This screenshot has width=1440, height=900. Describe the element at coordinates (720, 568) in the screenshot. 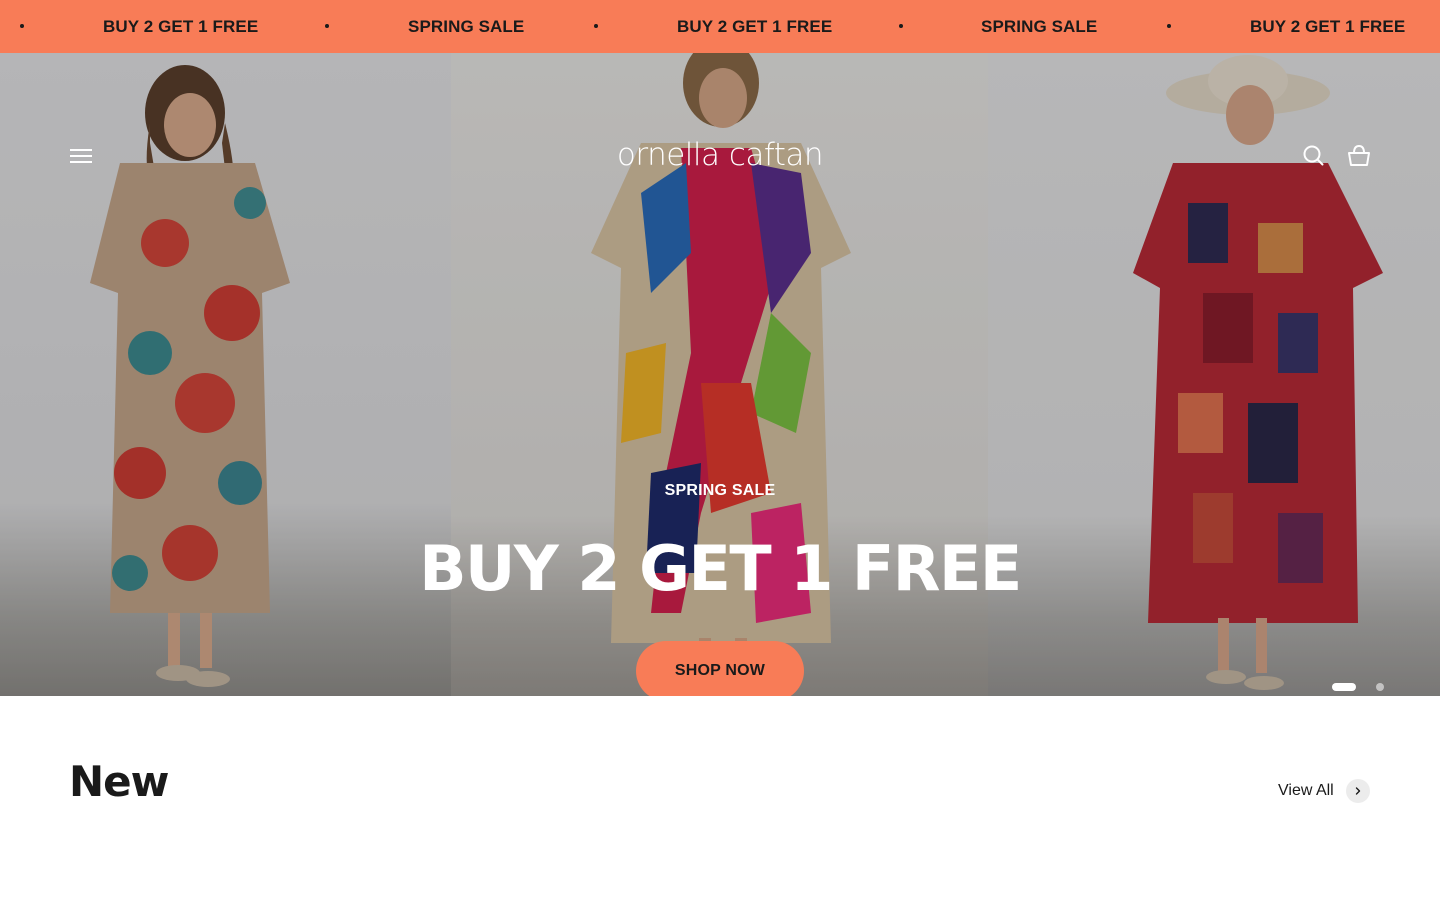

I see `hero-heading: BUY 2 GET 1 FREE` at that location.